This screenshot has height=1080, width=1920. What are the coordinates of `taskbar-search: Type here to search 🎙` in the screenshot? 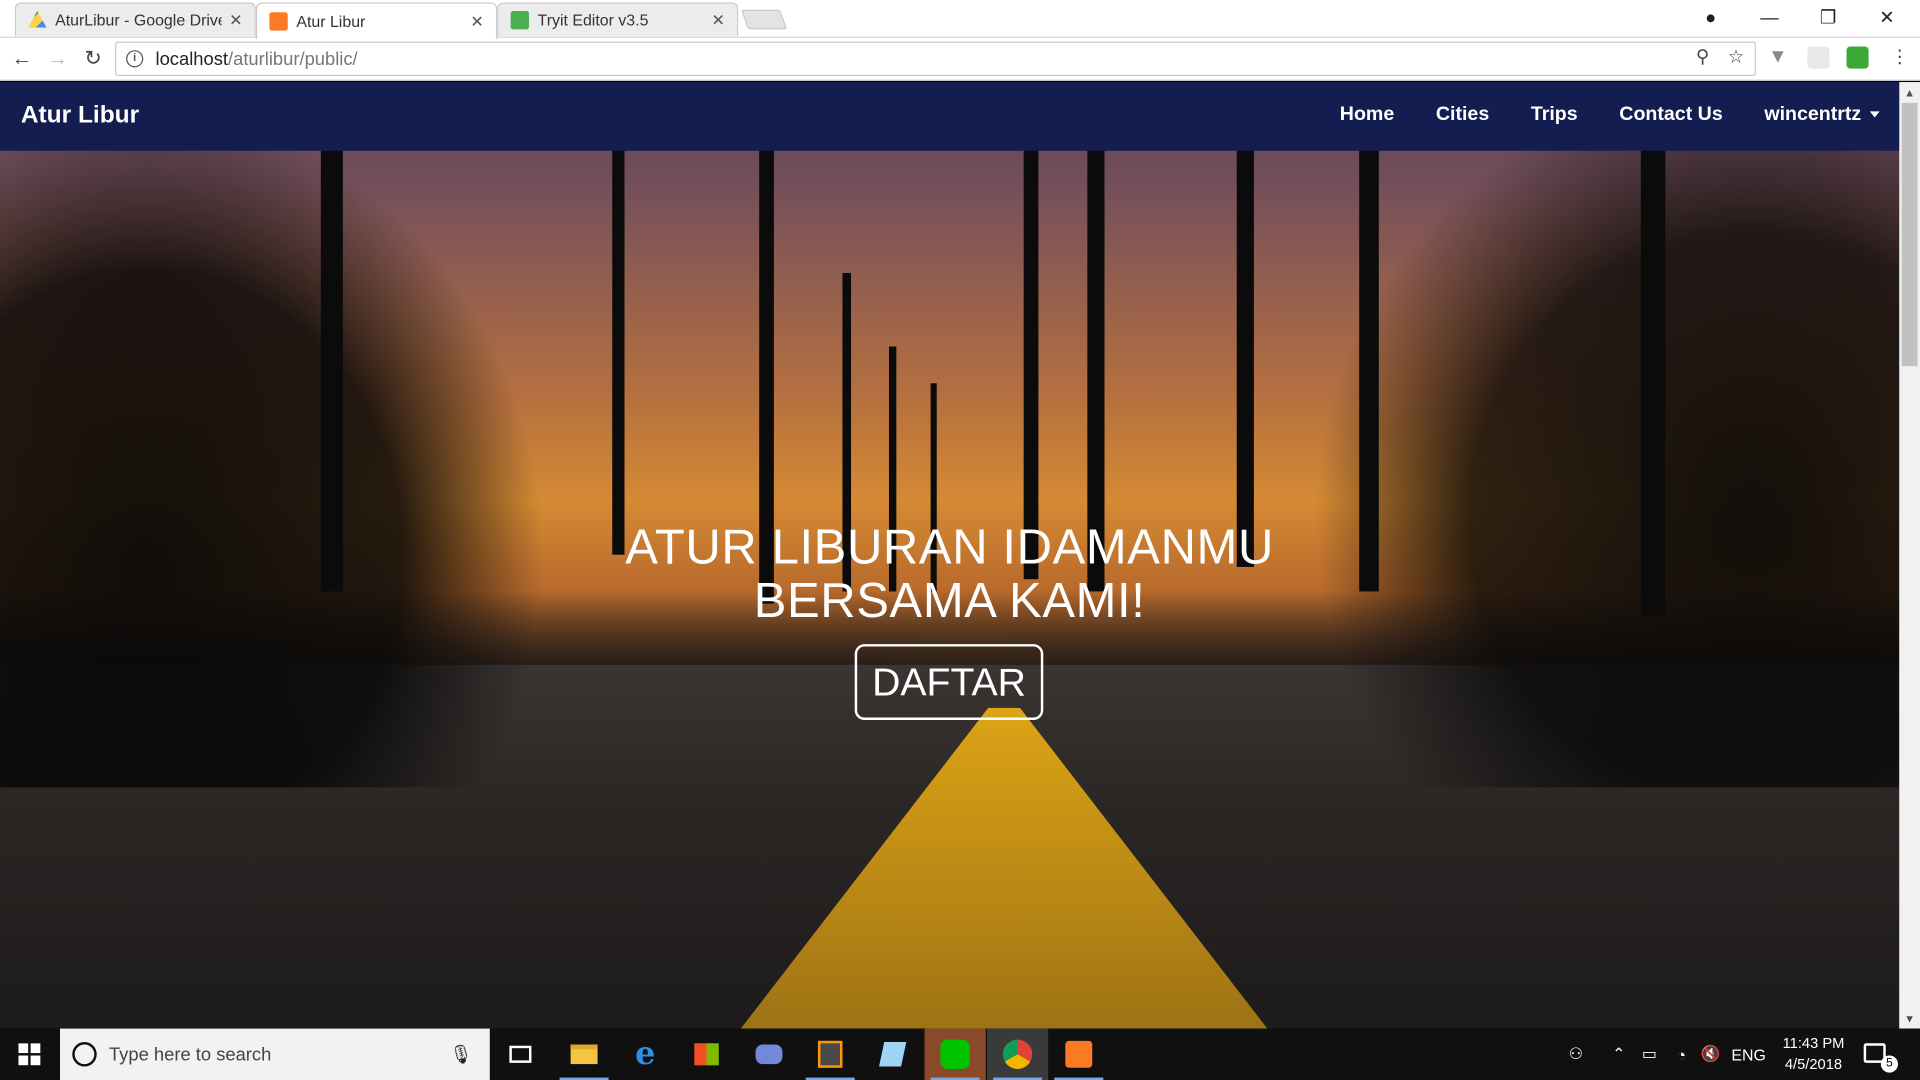 It's located at (275, 1054).